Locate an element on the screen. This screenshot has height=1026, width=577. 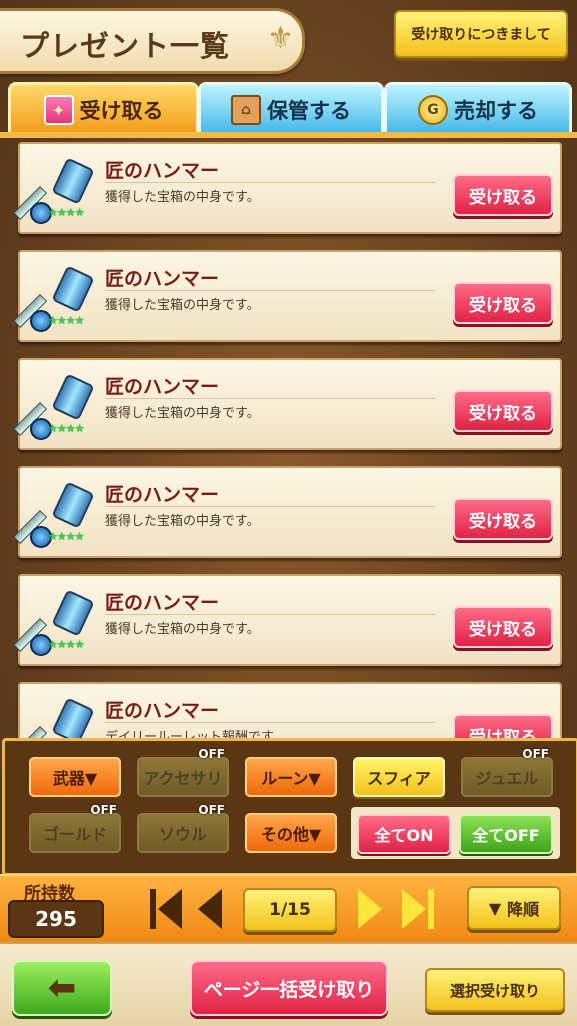
gift-icon: ✦ is located at coordinates (58, 110).